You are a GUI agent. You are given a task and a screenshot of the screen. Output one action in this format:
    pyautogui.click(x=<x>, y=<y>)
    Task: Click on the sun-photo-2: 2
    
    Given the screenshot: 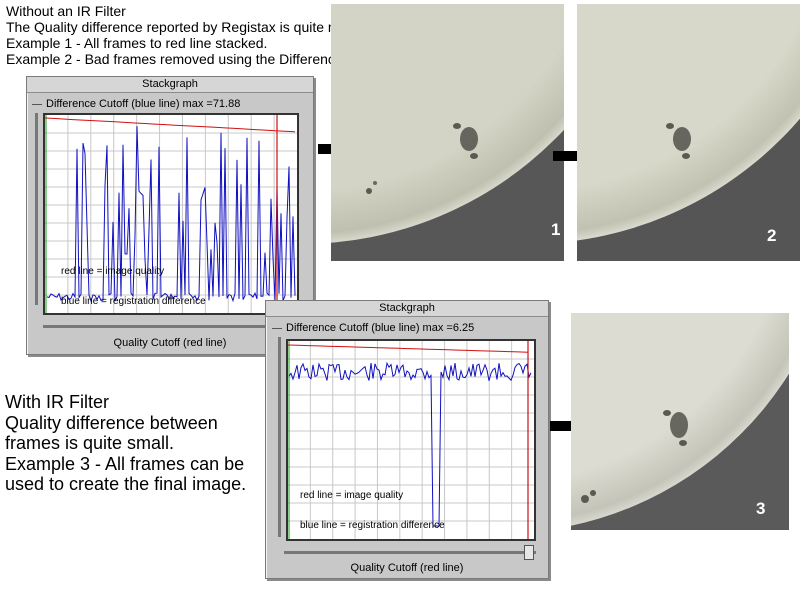 What is the action you would take?
    pyautogui.click(x=688, y=132)
    